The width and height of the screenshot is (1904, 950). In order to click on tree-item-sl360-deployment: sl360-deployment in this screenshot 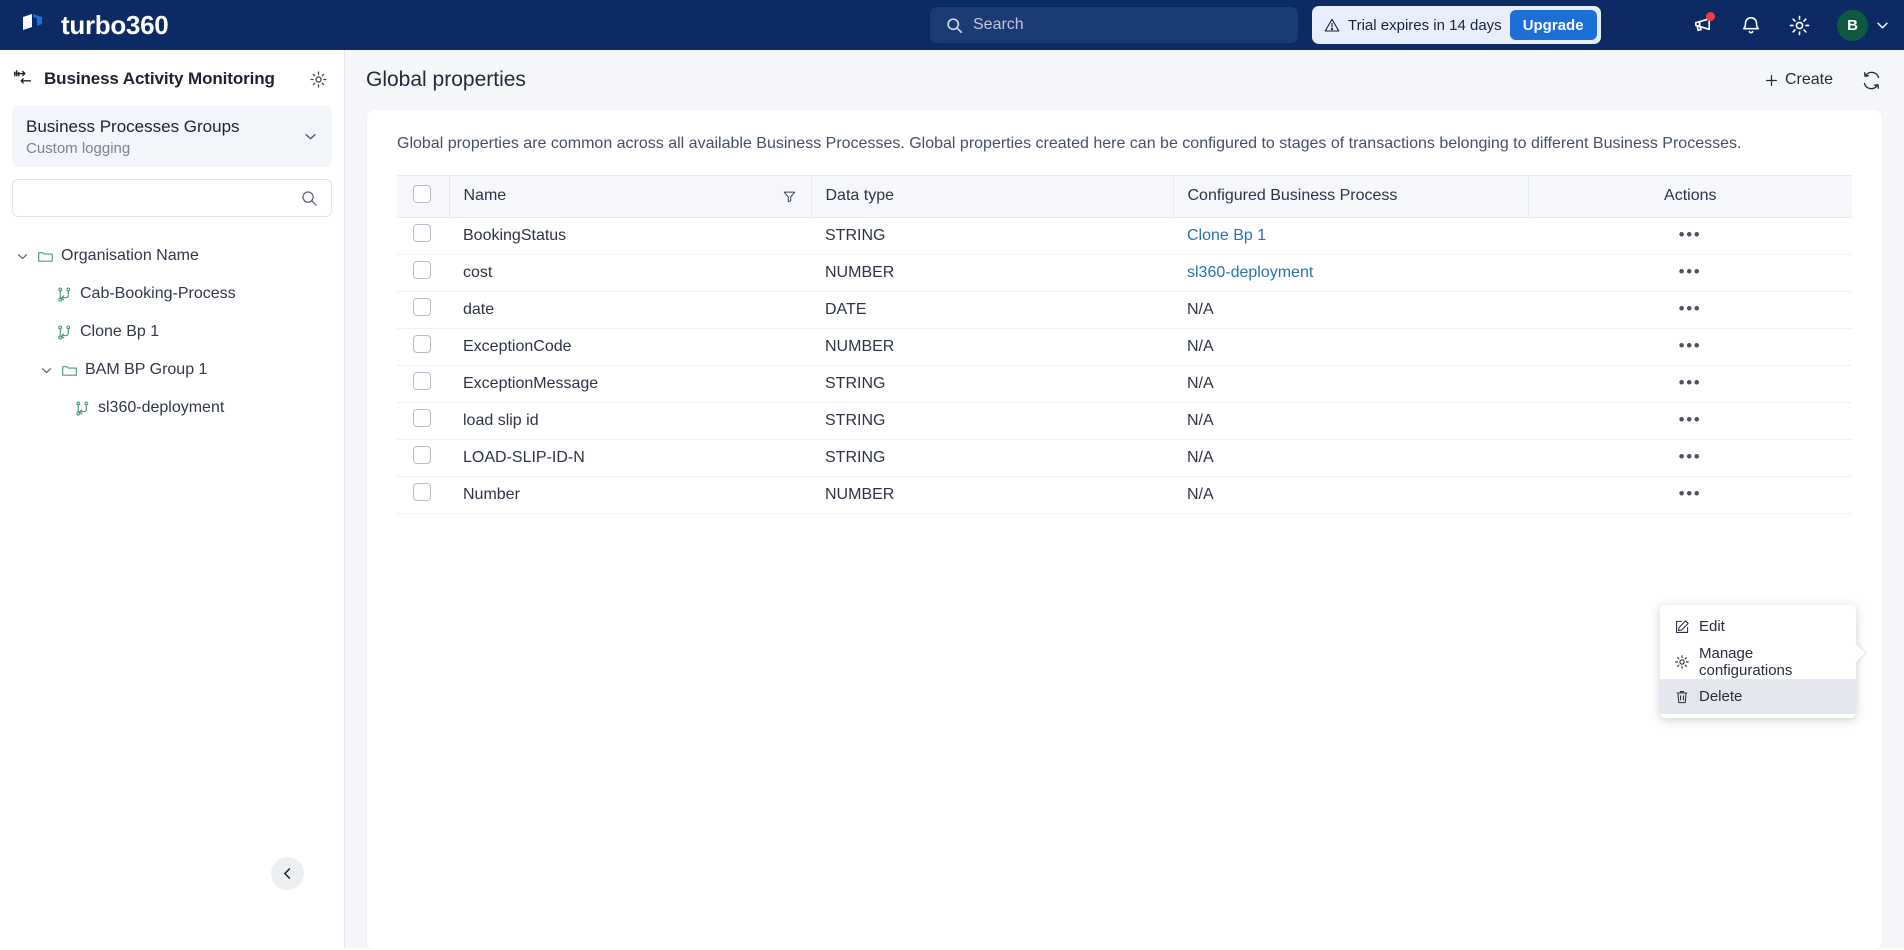, I will do `click(172, 408)`.